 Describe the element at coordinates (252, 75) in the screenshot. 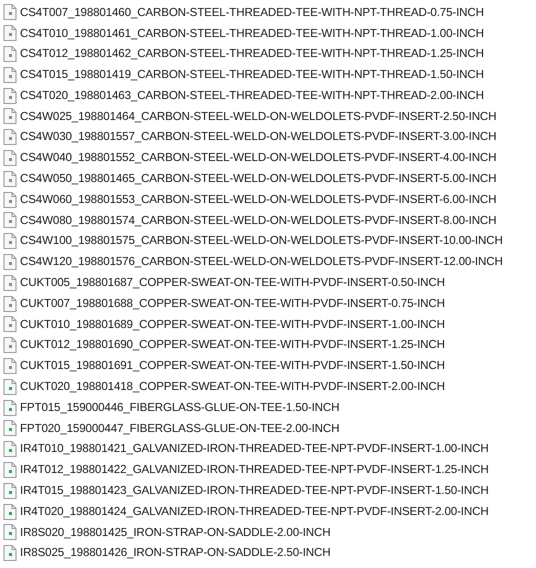

I see `file-name: CS4T015_198801419_CARBON-STEEL-THREADED-TEE-WITH-NPT-THREAD-1.50-INCH` at that location.